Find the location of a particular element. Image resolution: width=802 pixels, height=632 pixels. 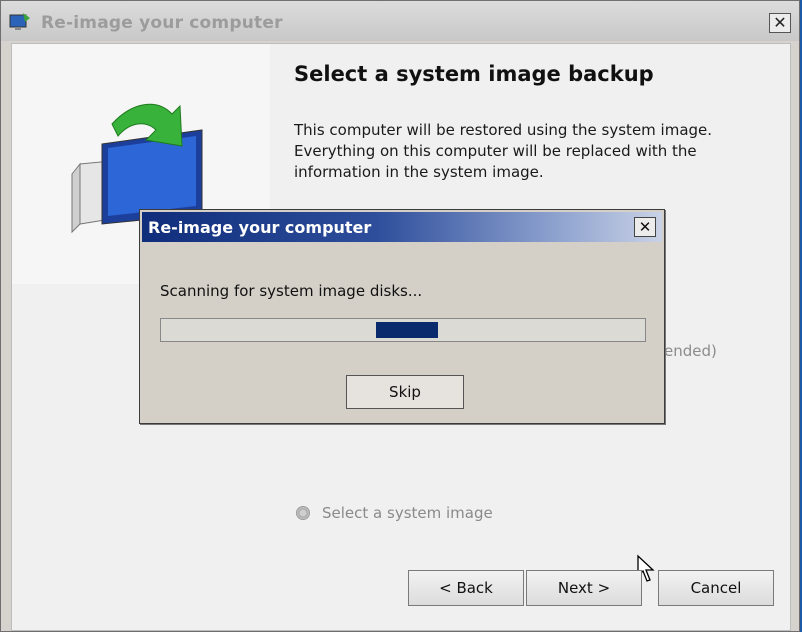

back-button: < Back is located at coordinates (466, 588).